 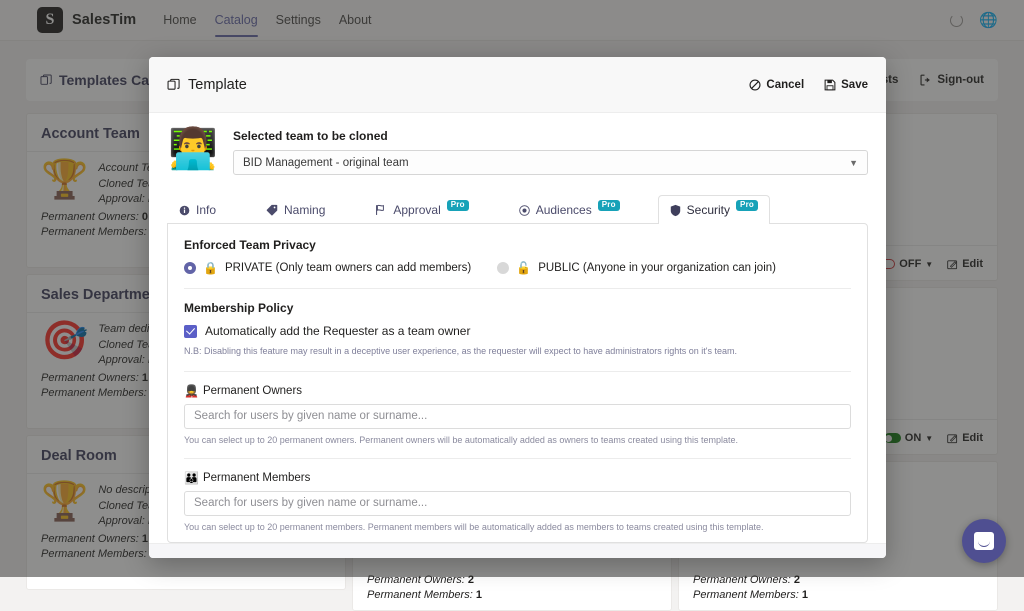 What do you see at coordinates (785, 84) in the screenshot?
I see `cancel-label: Cancel` at bounding box center [785, 84].